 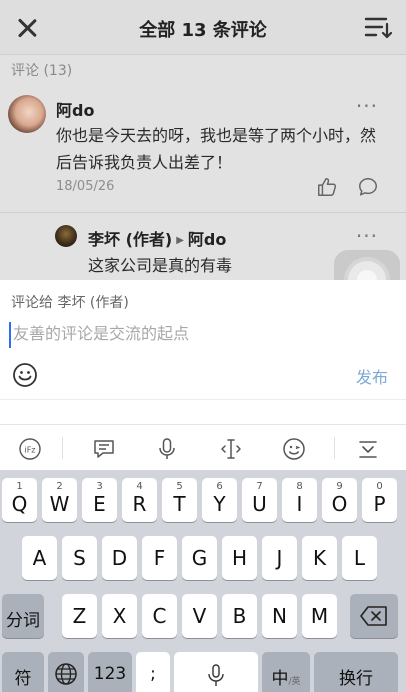 What do you see at coordinates (19, 500) in the screenshot?
I see `key-q: 1Q` at bounding box center [19, 500].